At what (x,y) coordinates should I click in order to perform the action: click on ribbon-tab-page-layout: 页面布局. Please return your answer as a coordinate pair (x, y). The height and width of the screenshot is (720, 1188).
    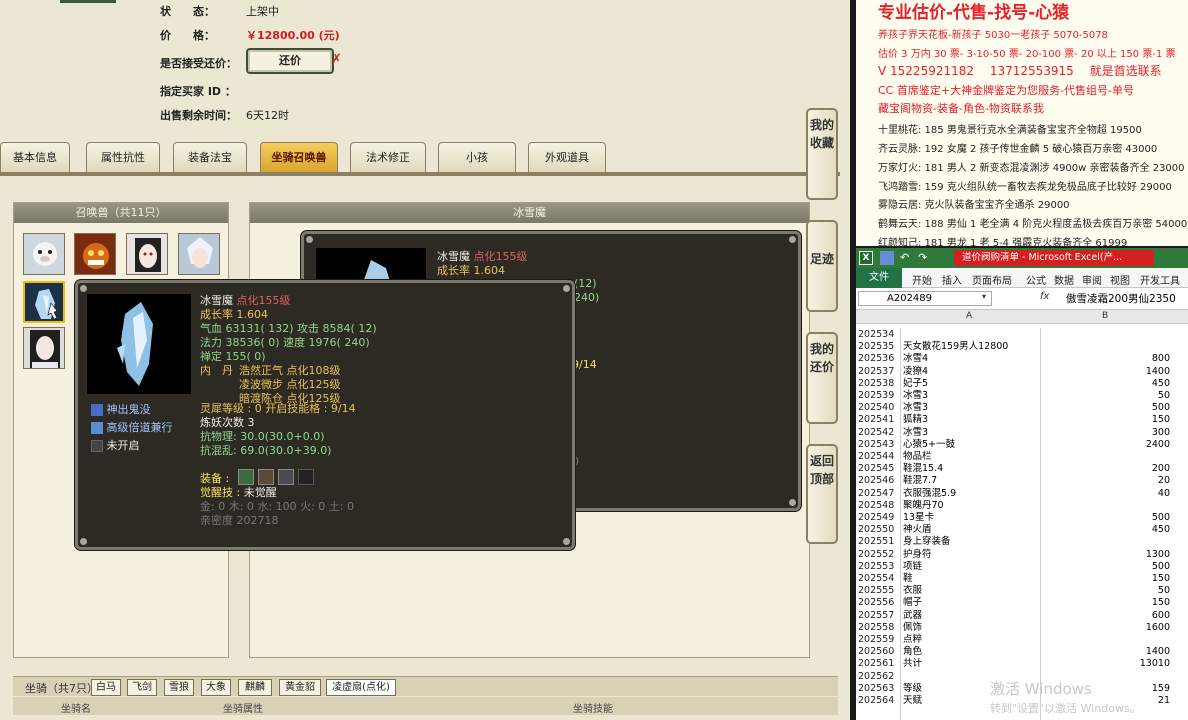
    Looking at the image, I should click on (992, 279).